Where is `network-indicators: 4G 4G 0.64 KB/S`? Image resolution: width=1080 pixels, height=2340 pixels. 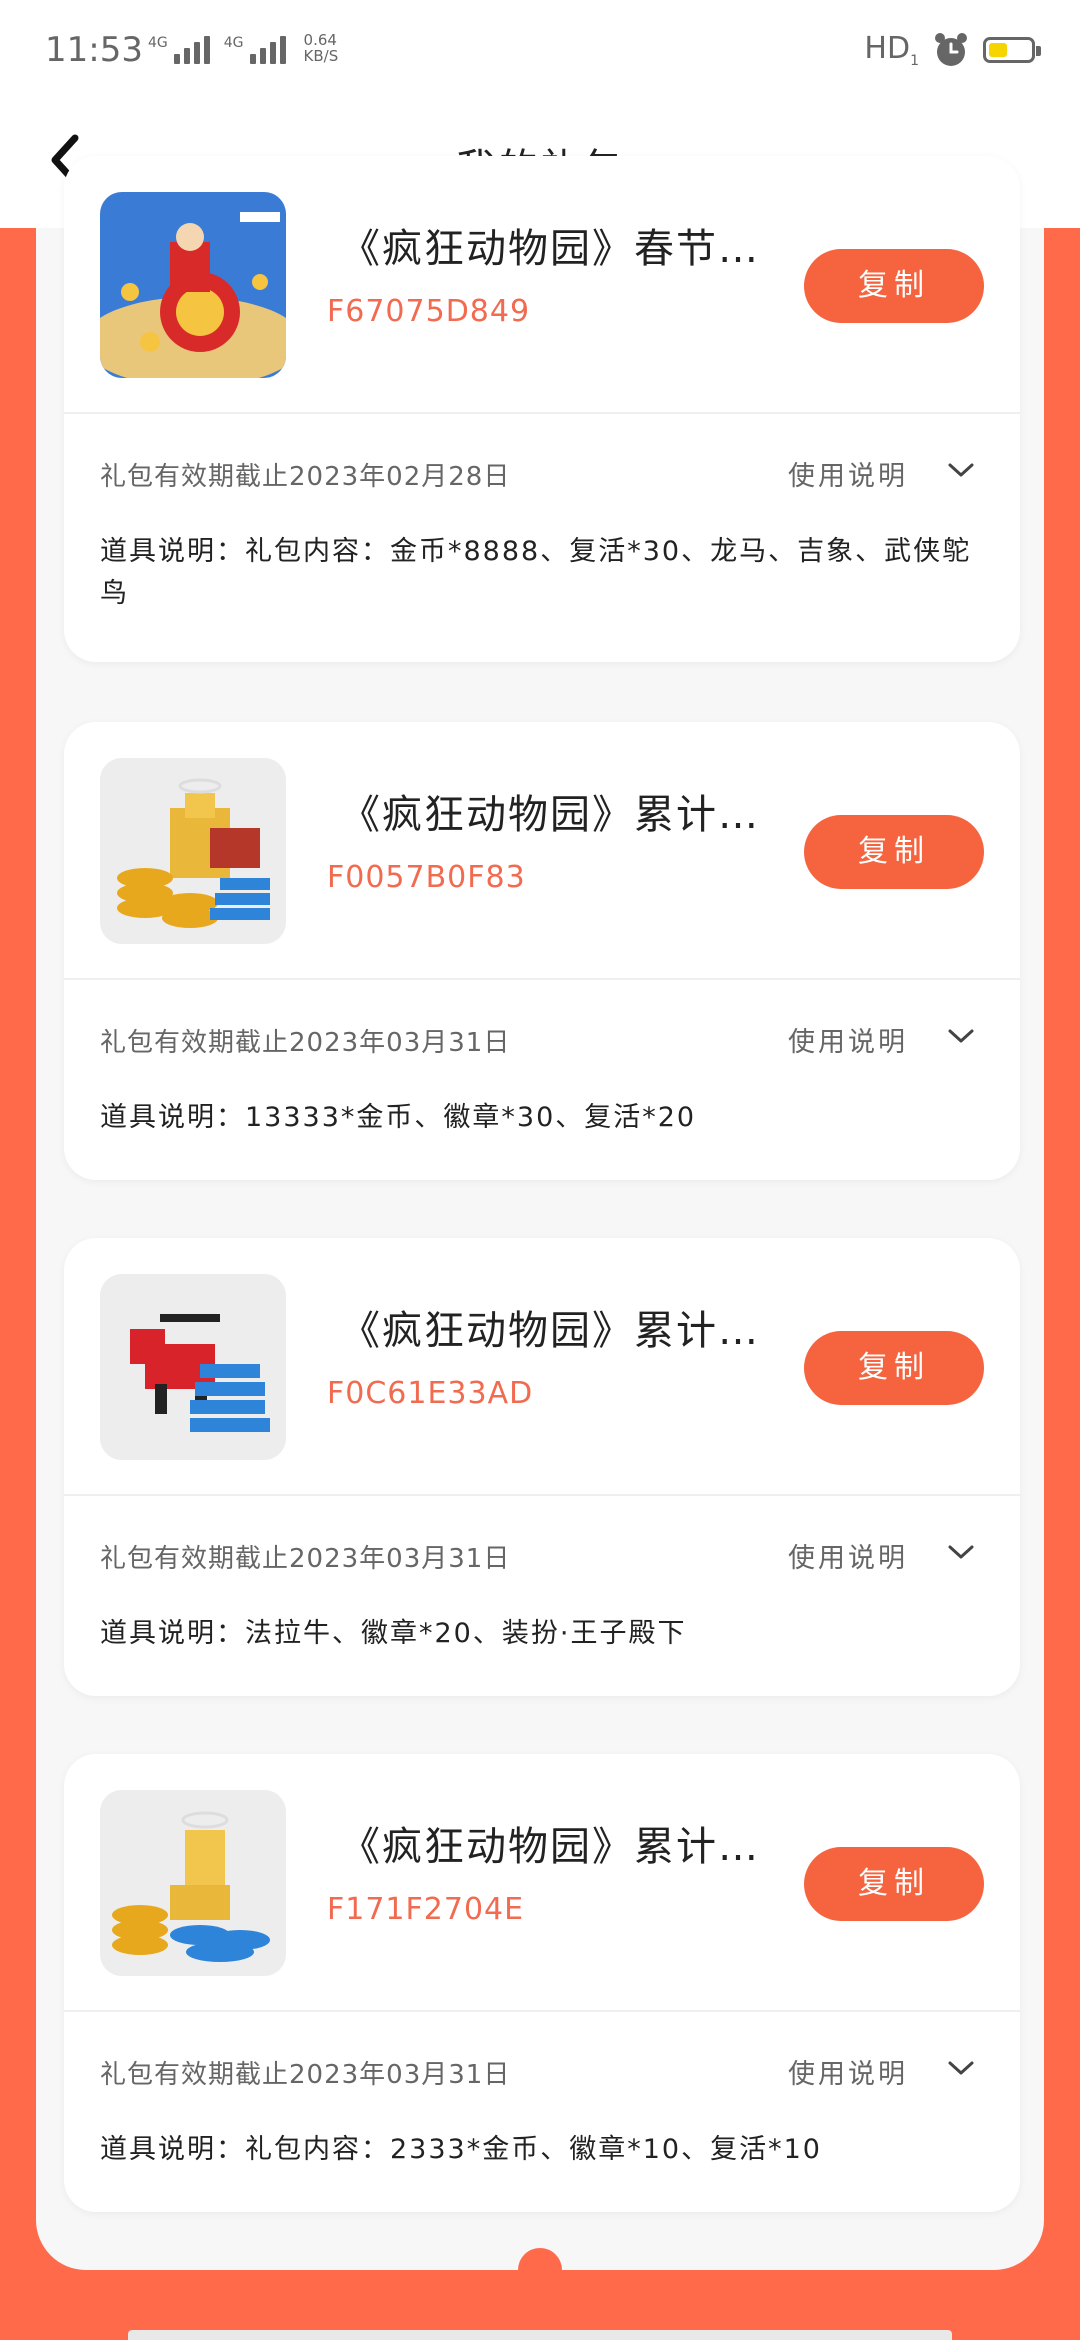 network-indicators: 4G 4G 0.64 KB/S is located at coordinates (243, 48).